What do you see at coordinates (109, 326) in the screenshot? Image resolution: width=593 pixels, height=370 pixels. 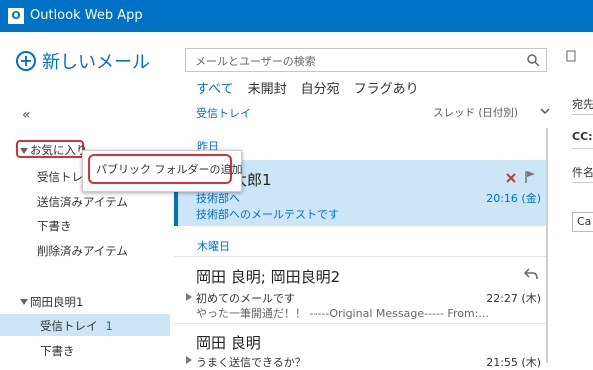 I see `unread-count: 1` at bounding box center [109, 326].